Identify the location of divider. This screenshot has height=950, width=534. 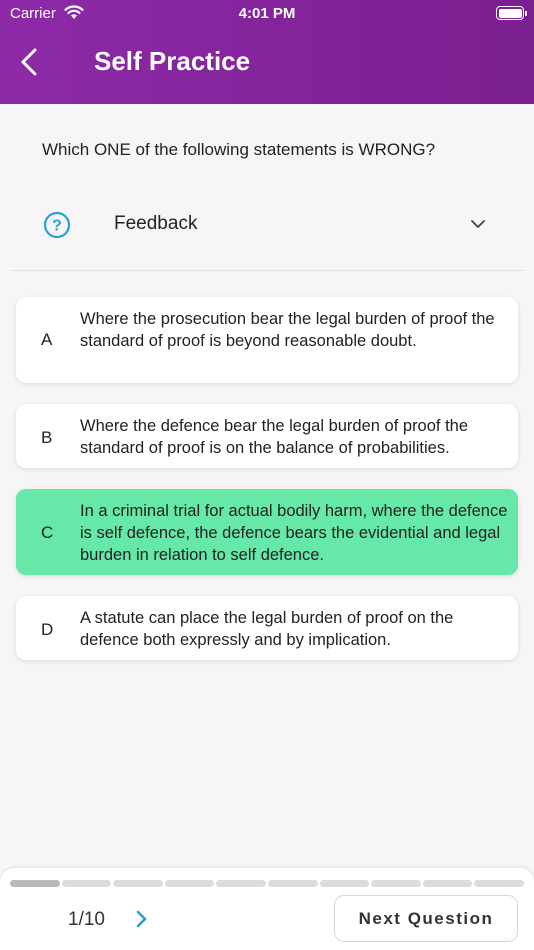
(267, 270).